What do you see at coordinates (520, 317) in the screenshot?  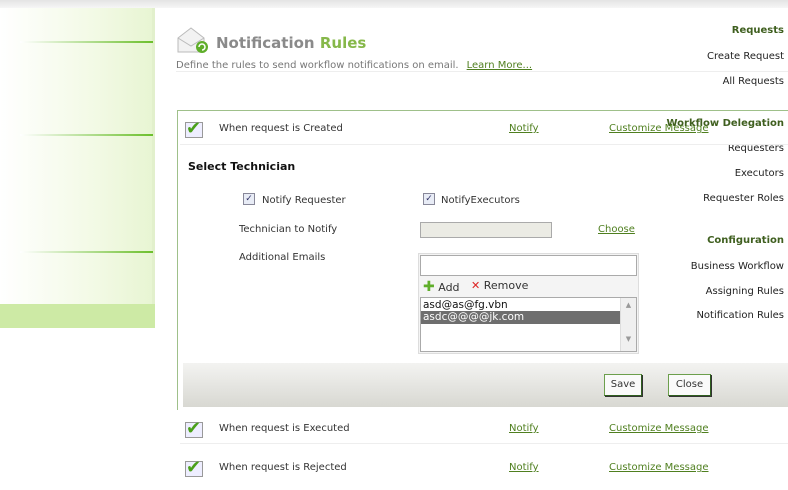 I see `email-option-selected: asdc@@@@jk.com` at bounding box center [520, 317].